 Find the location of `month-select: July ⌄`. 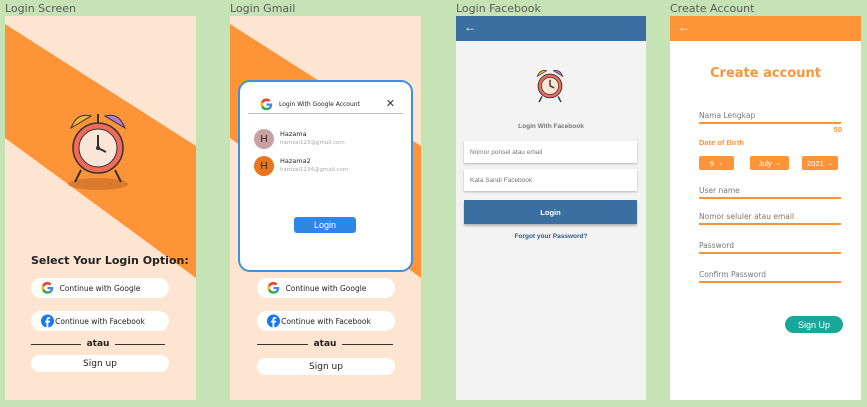

month-select: July ⌄ is located at coordinates (769, 163).